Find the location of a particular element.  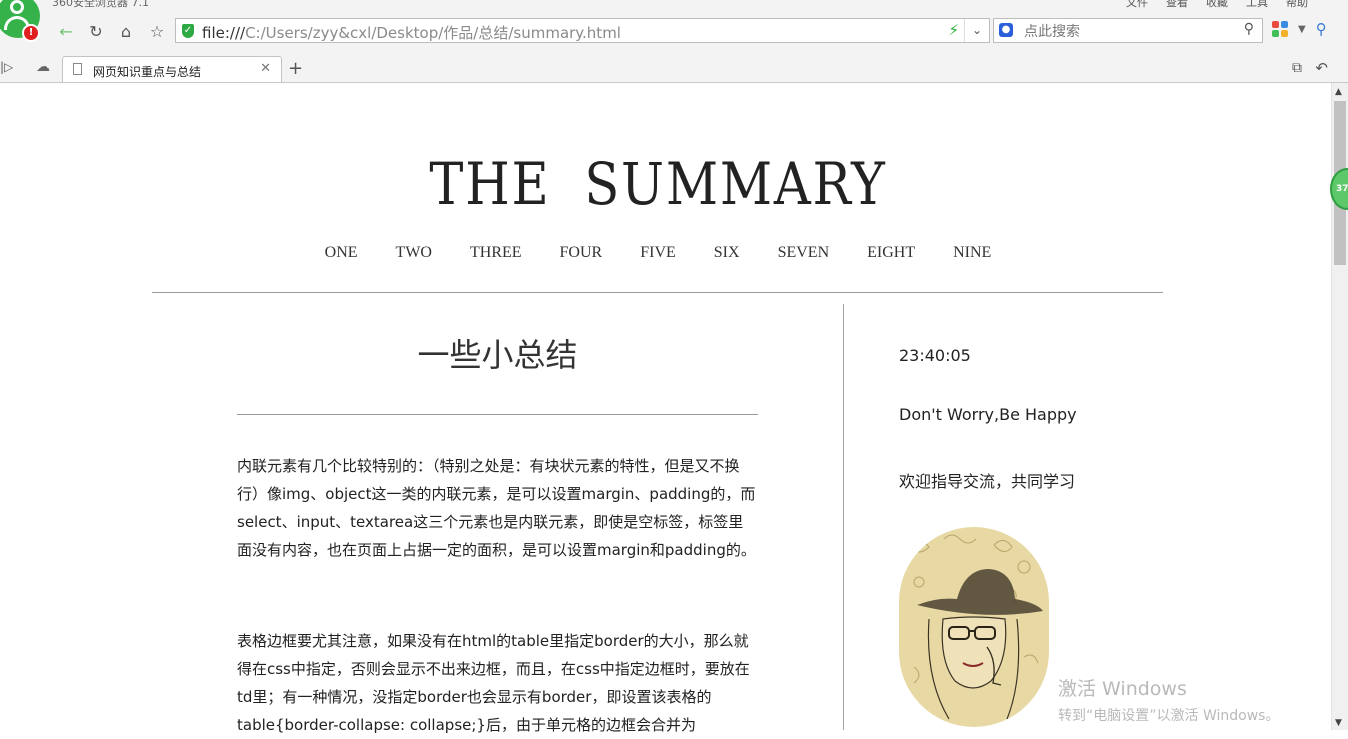

extension-area: ▼ ⚲ is located at coordinates (1299, 29).